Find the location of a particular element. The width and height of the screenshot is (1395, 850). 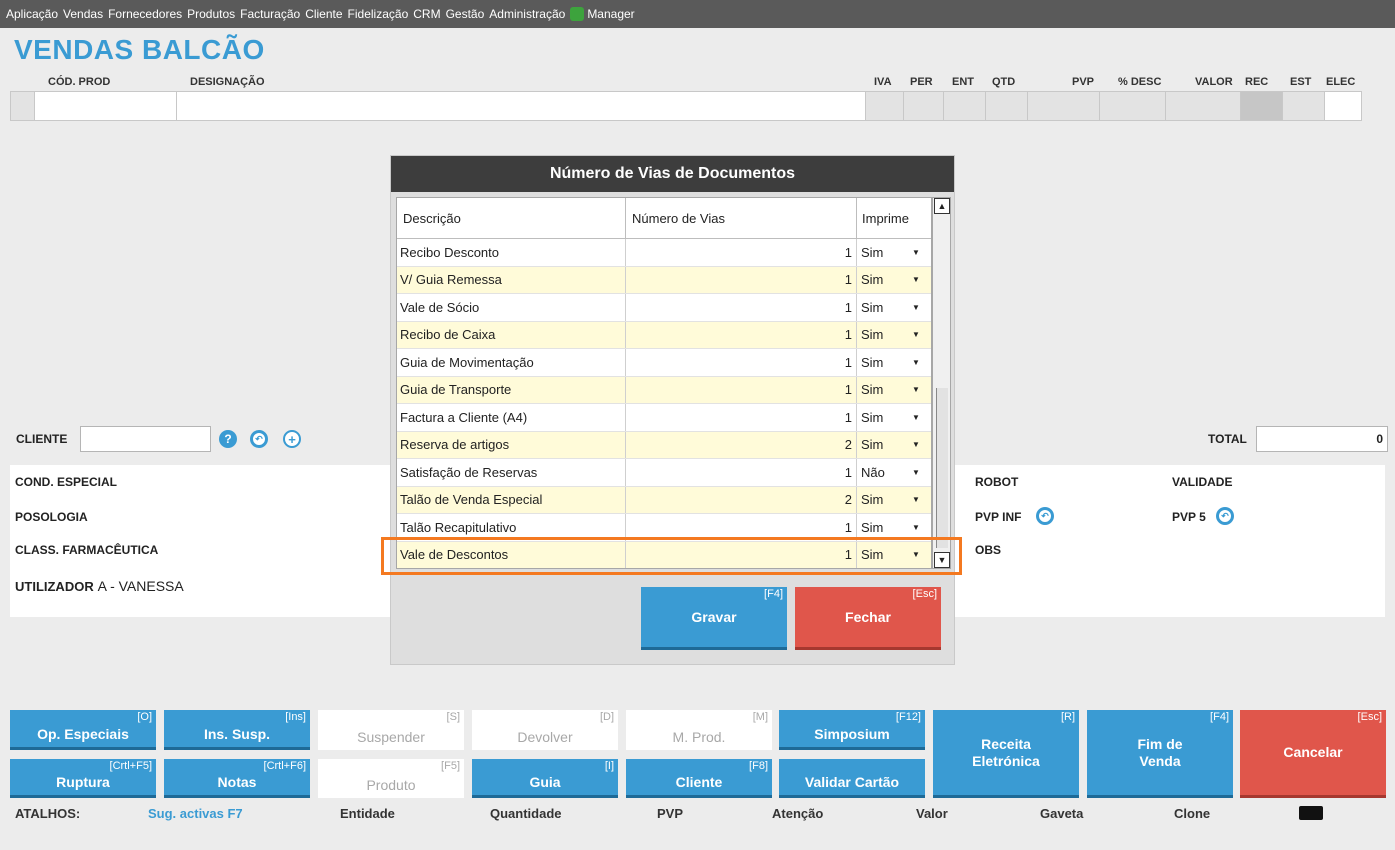

keyboard-icon is located at coordinates (1311, 813).